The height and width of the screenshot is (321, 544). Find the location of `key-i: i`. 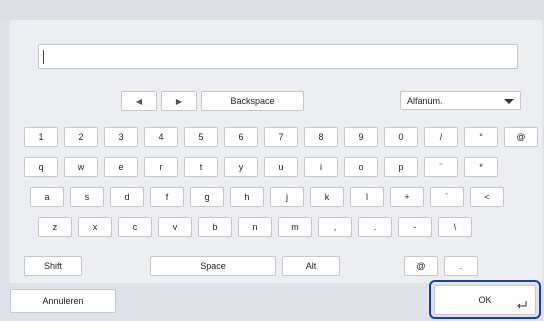

key-i: i is located at coordinates (321, 167).